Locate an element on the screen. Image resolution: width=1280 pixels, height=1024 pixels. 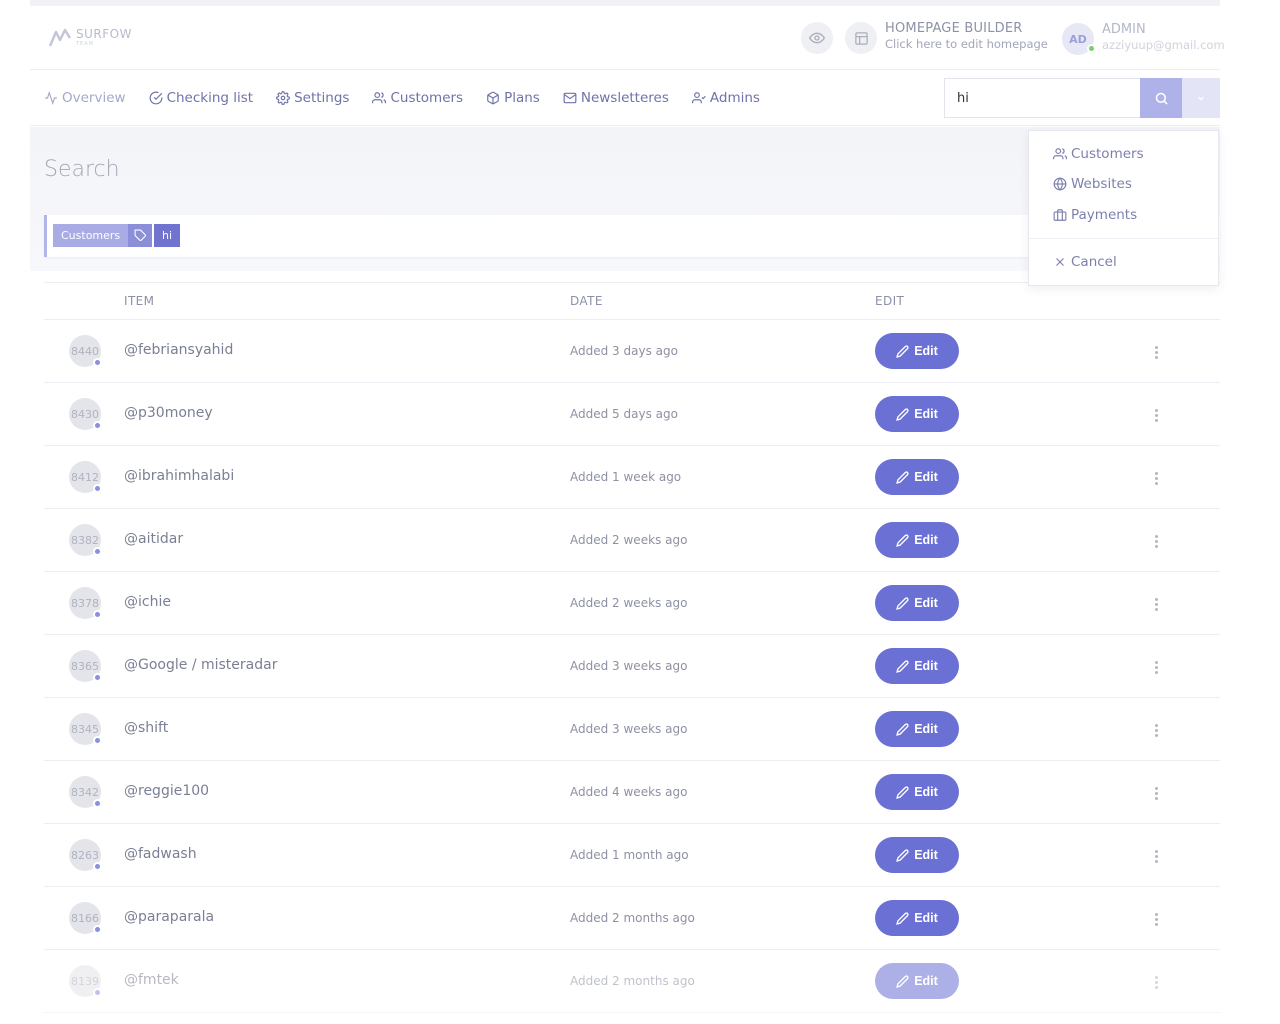
row-item: @shift is located at coordinates (146, 728).